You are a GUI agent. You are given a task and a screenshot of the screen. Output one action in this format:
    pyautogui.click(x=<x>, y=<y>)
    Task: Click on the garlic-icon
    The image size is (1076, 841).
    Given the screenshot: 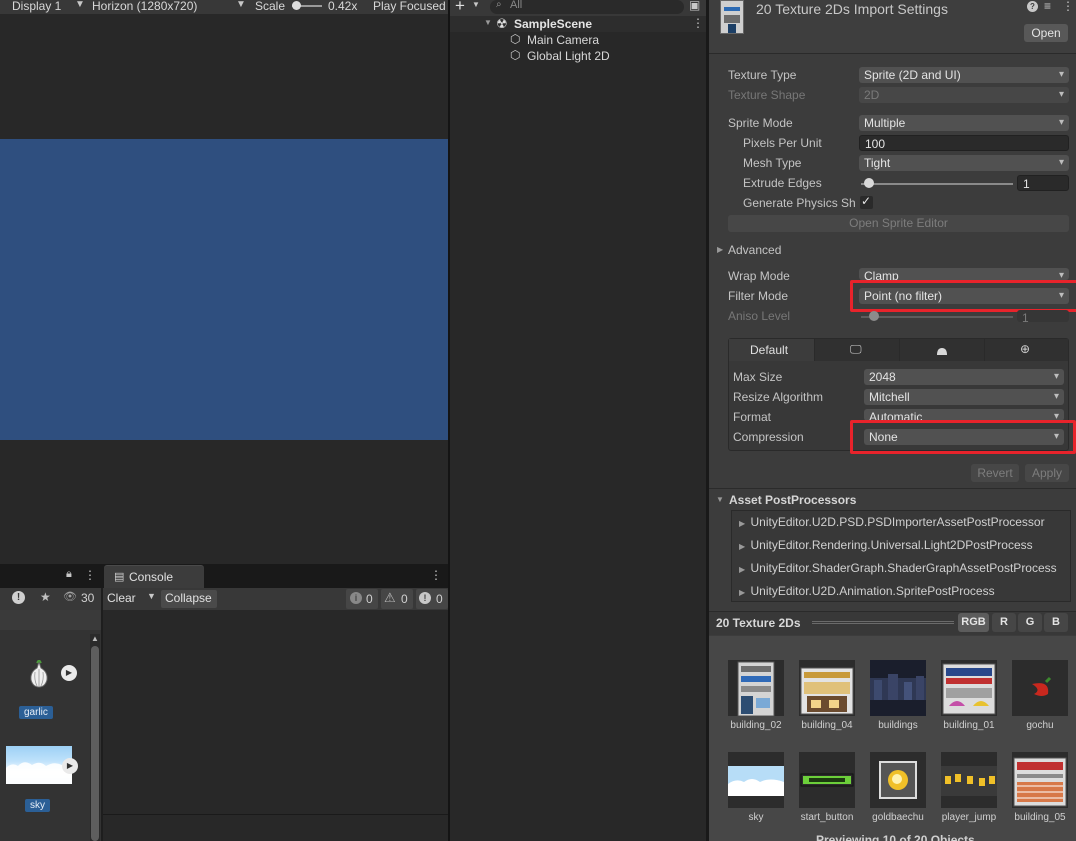 What is the action you would take?
    pyautogui.click(x=39, y=673)
    